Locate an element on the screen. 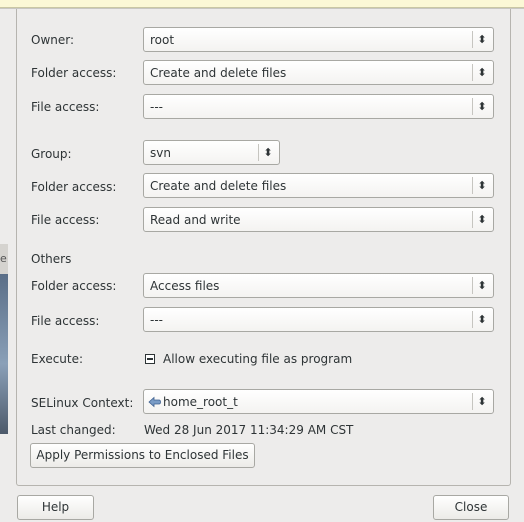 The width and height of the screenshot is (524, 522). last-changed-value: Wed 28 Jun 2017 11:34:29 AM CST is located at coordinates (249, 430).